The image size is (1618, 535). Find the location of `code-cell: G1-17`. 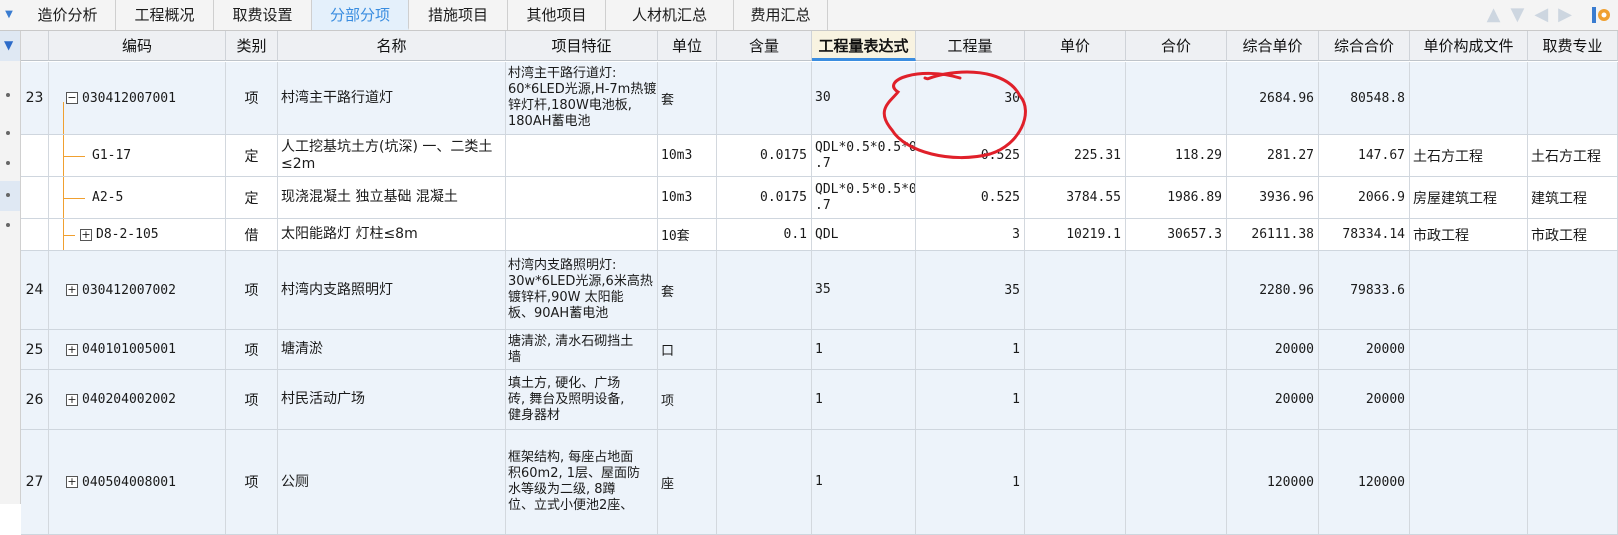

code-cell: G1-17 is located at coordinates (137, 155).